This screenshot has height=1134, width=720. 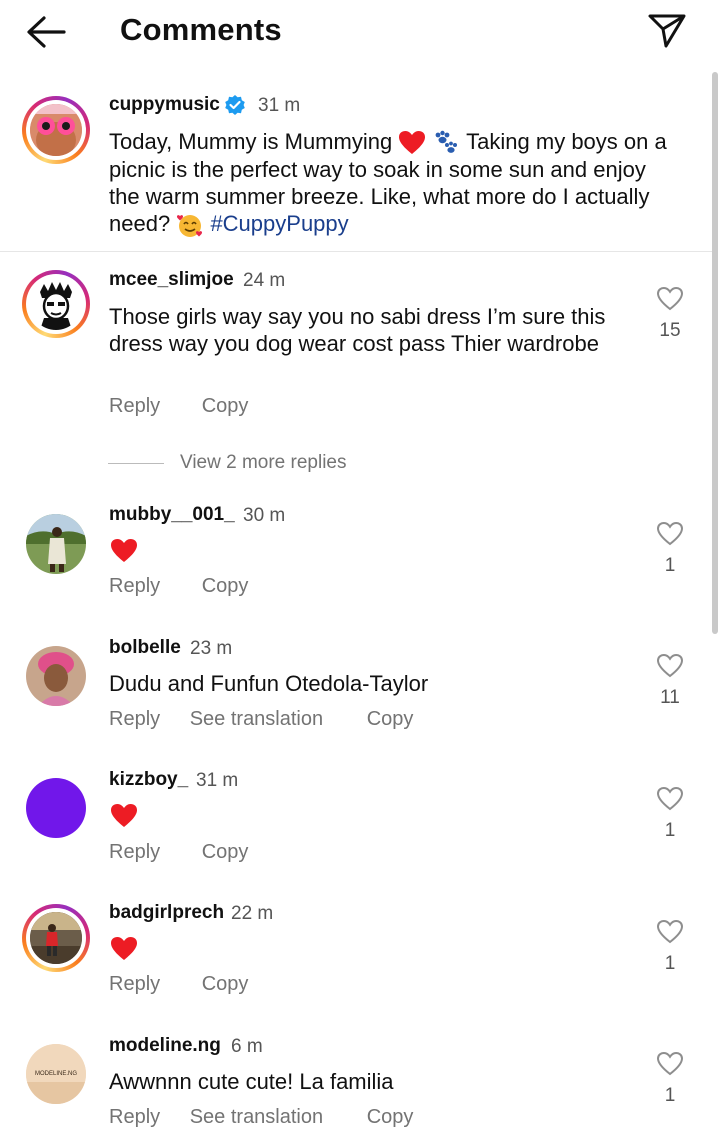 I want to click on comment-time: 30 m, so click(x=264, y=515).